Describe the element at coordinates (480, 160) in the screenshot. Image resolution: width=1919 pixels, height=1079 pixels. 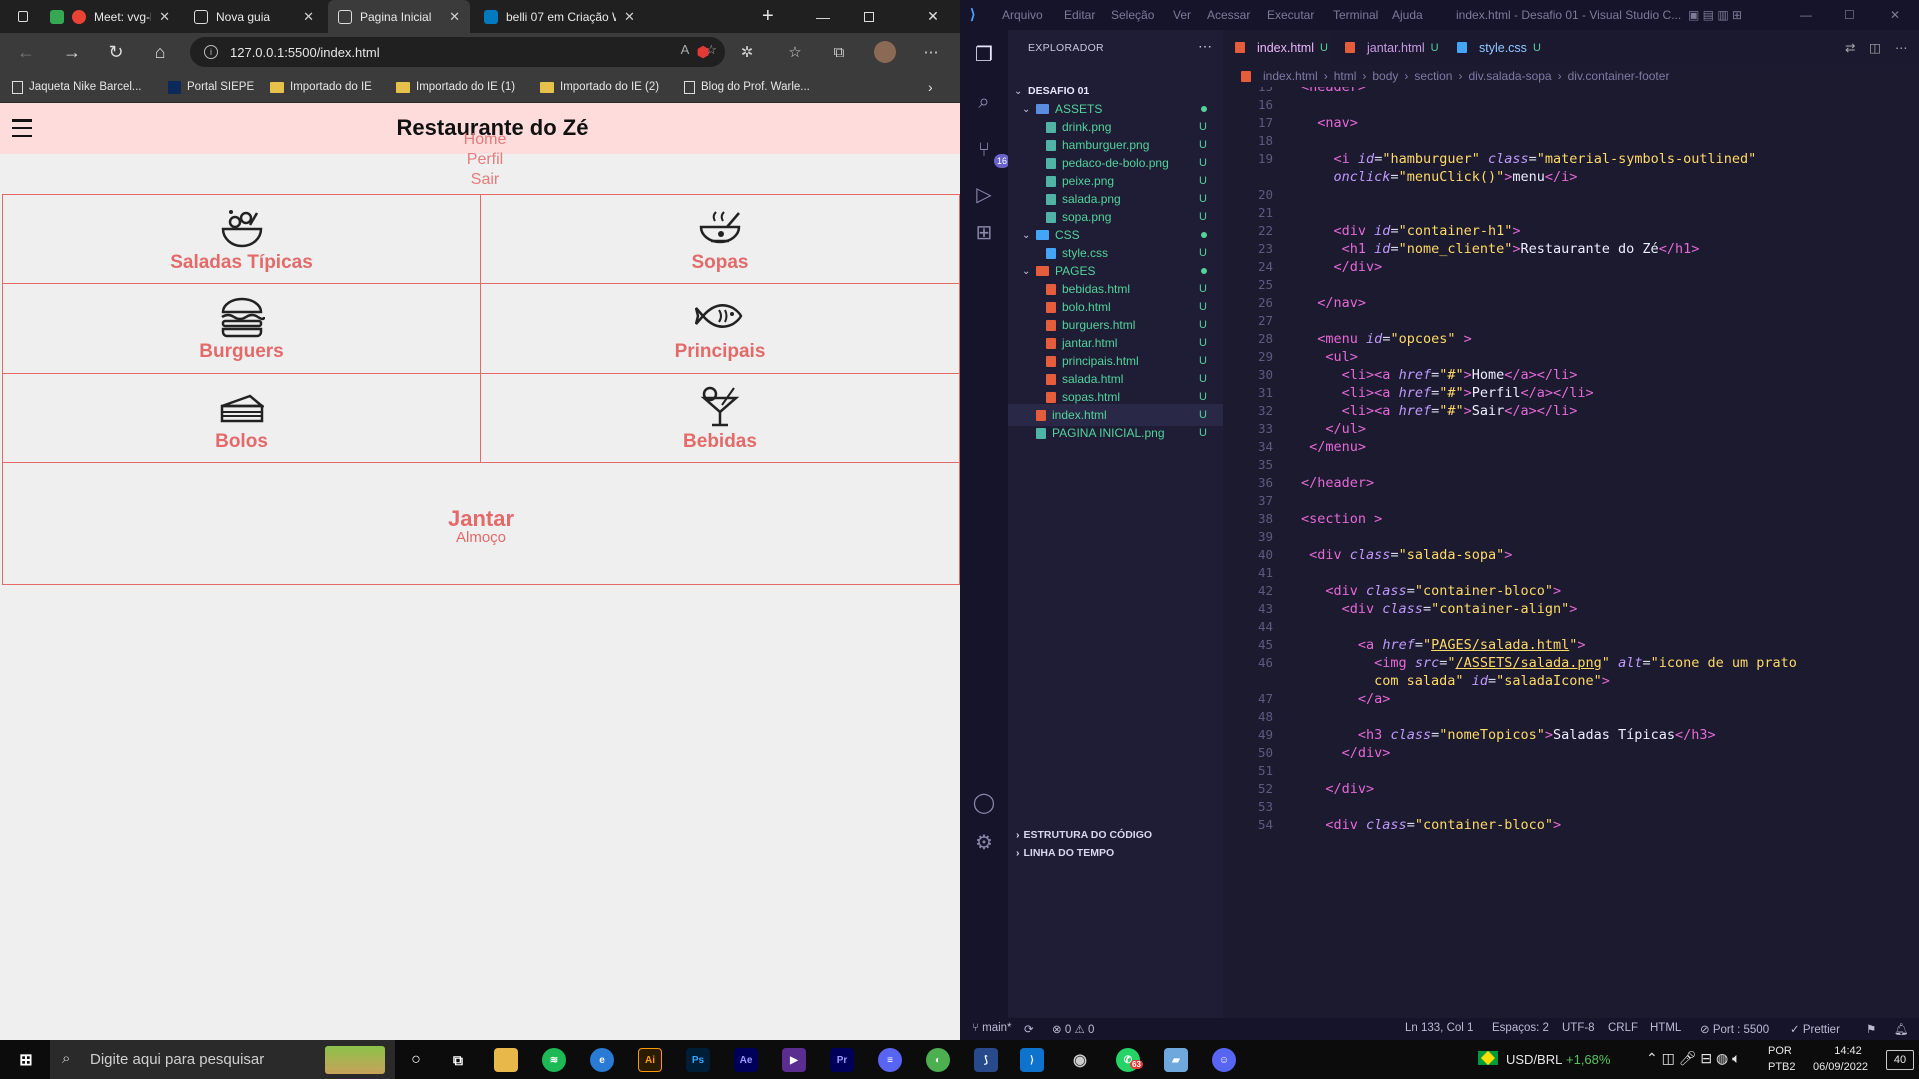
I see `menu-link-perfil: Perfil` at that location.